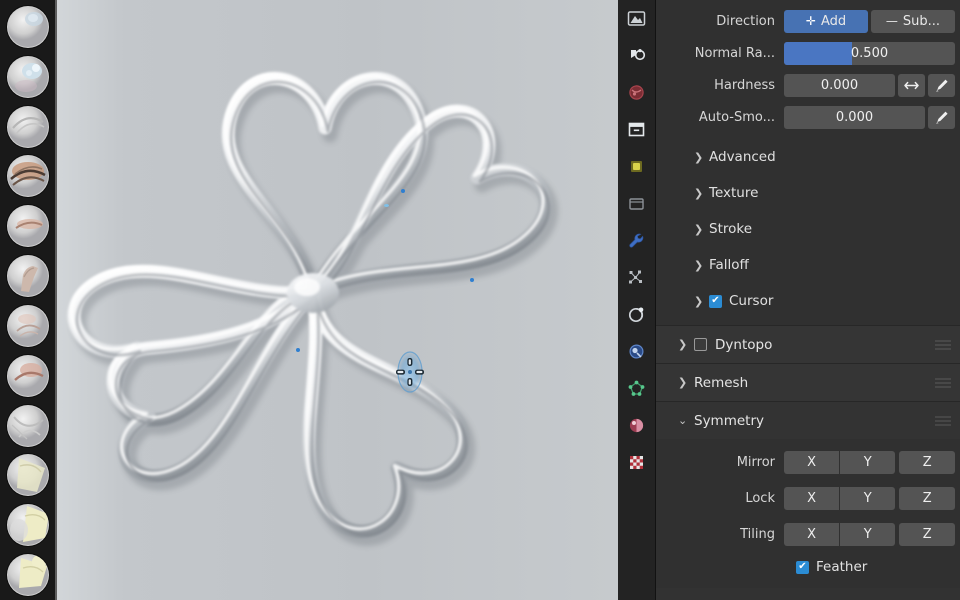 The image size is (960, 600). I want to click on hardness-pressure-button, so click(911, 85).